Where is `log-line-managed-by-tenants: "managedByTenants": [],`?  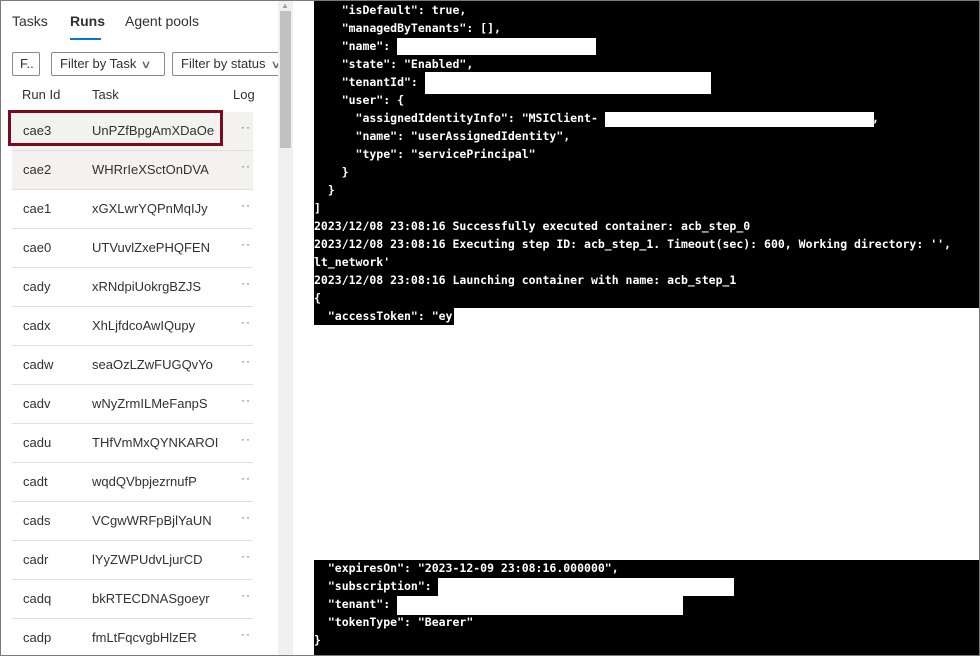
log-line-managed-by-tenants: "managedByTenants": [], is located at coordinates (407, 28).